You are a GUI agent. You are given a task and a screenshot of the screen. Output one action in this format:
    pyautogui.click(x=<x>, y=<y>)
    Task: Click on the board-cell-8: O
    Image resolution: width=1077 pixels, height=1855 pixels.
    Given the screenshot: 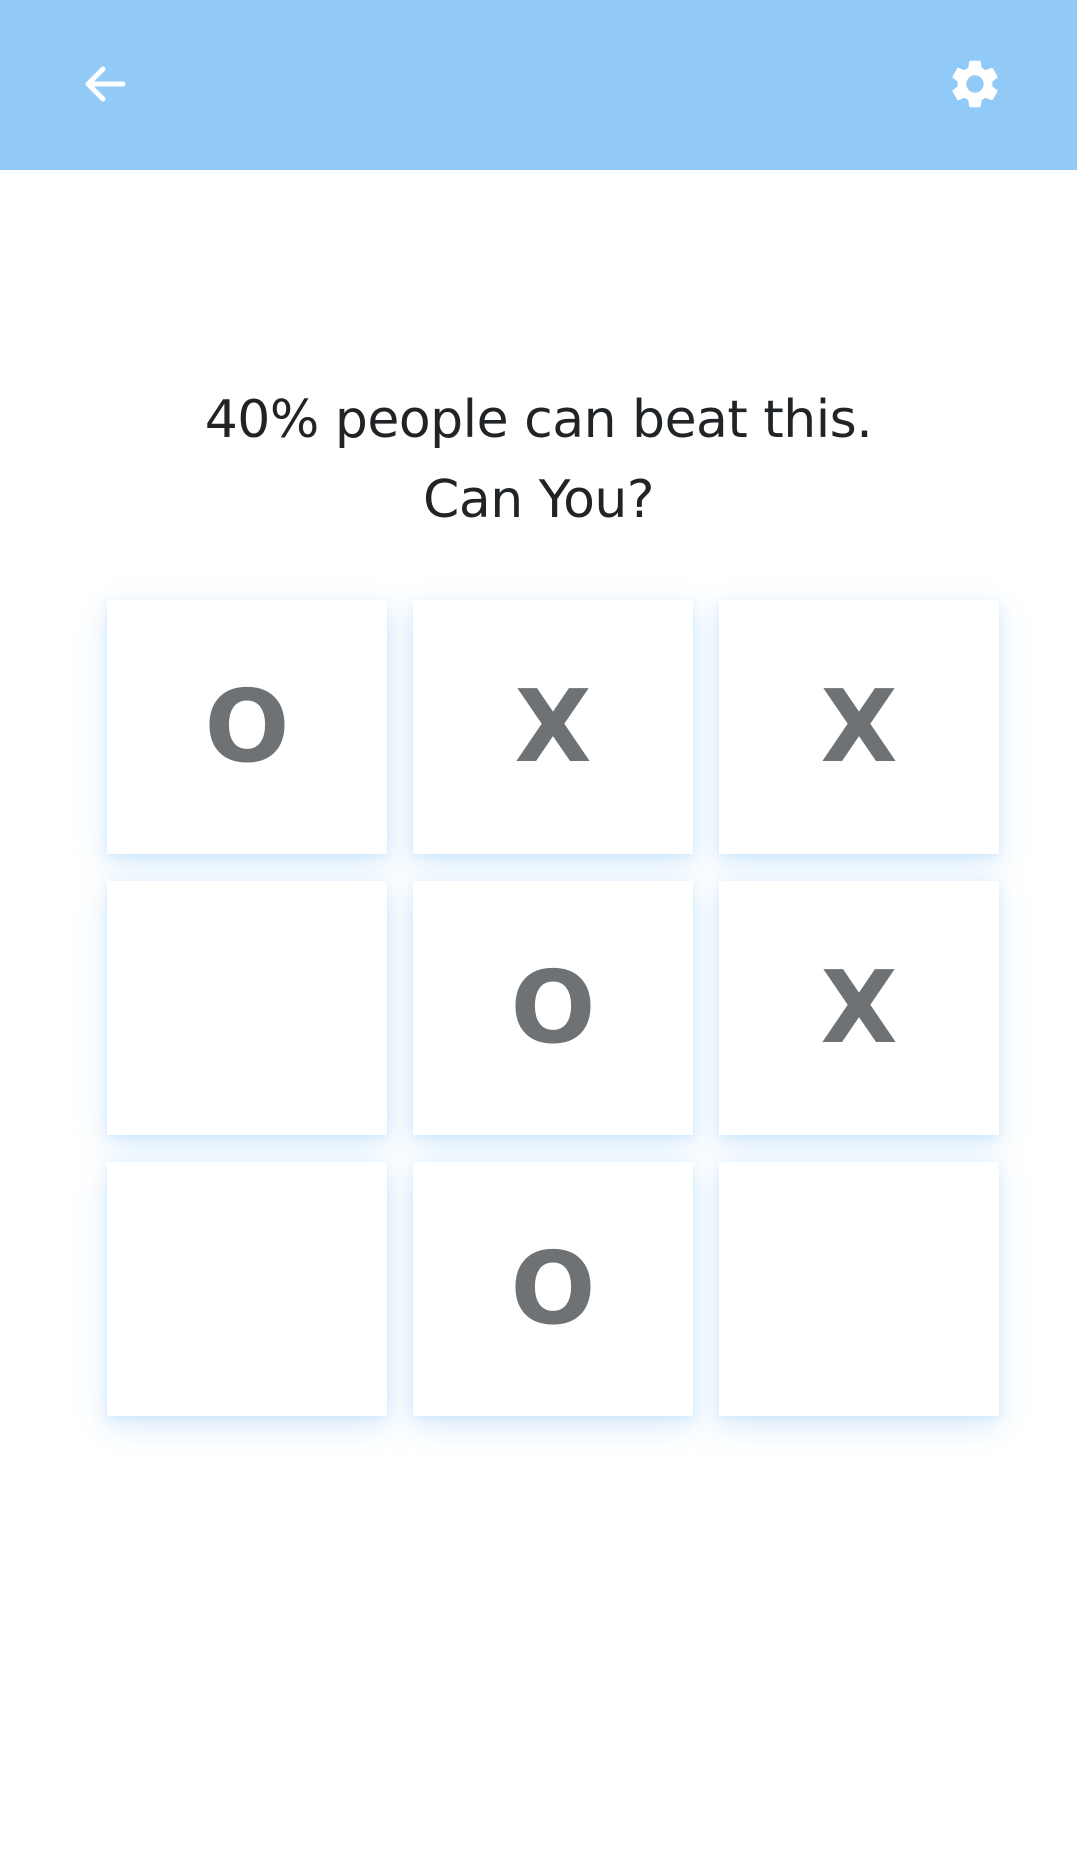 What is the action you would take?
    pyautogui.click(x=553, y=1289)
    